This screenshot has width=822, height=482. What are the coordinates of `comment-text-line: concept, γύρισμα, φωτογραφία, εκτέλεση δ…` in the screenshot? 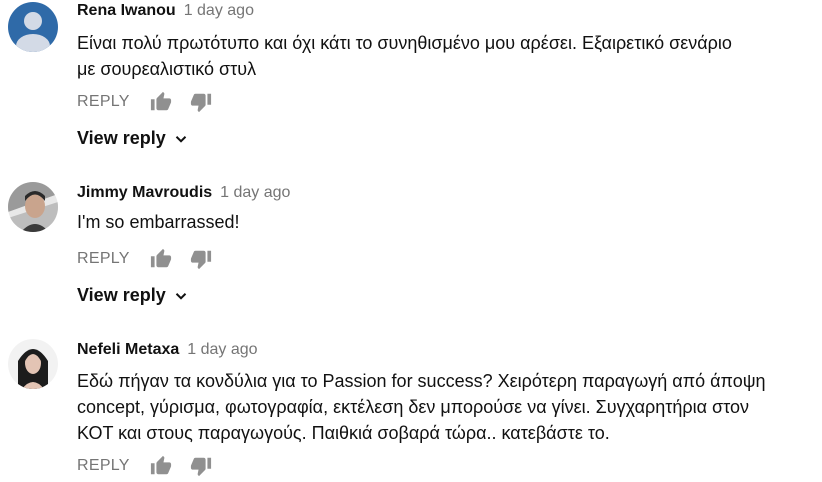 It's located at (413, 407).